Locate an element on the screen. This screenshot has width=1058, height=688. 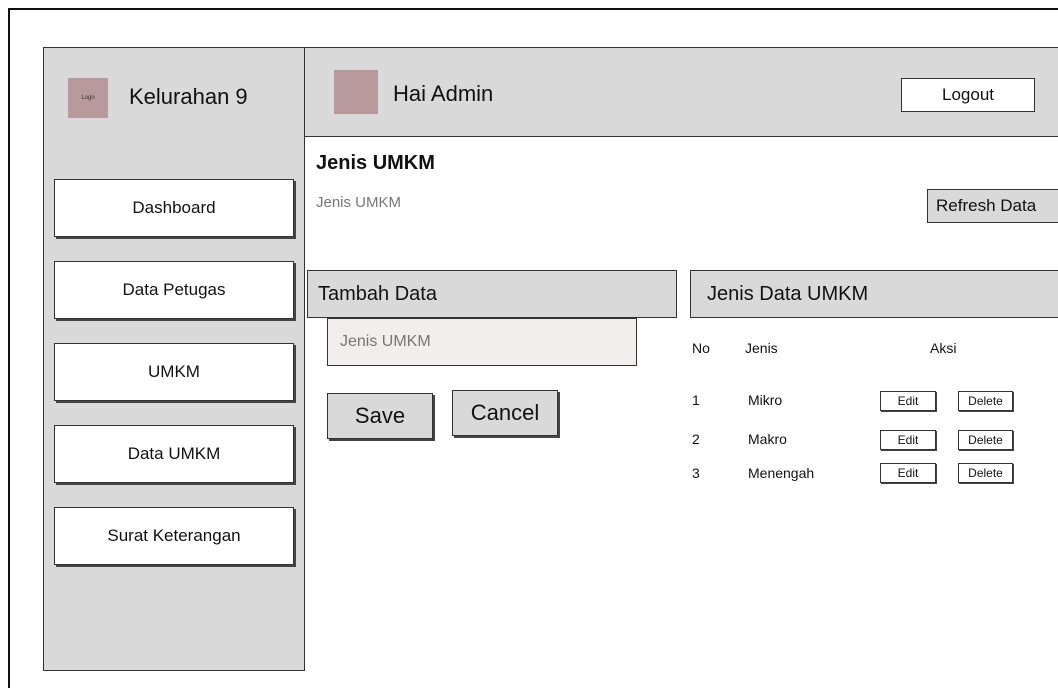
jenis-umkm-input is located at coordinates (482, 342).